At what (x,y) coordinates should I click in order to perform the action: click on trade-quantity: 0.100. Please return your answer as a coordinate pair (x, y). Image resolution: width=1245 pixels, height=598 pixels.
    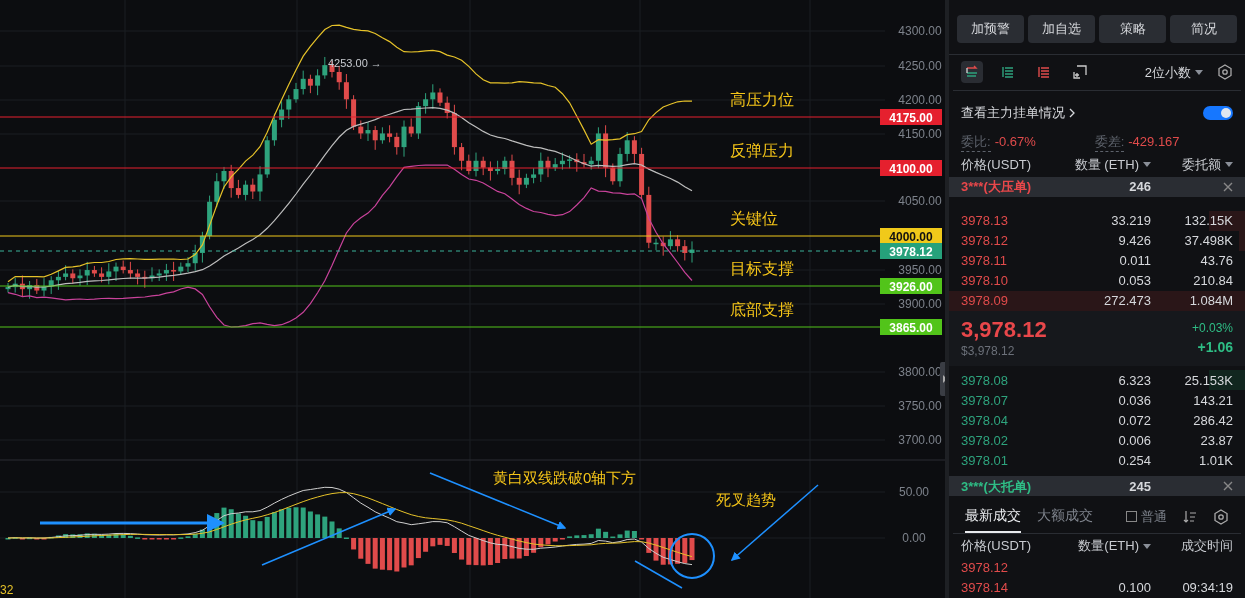
    Looking at the image, I should click on (1134, 588).